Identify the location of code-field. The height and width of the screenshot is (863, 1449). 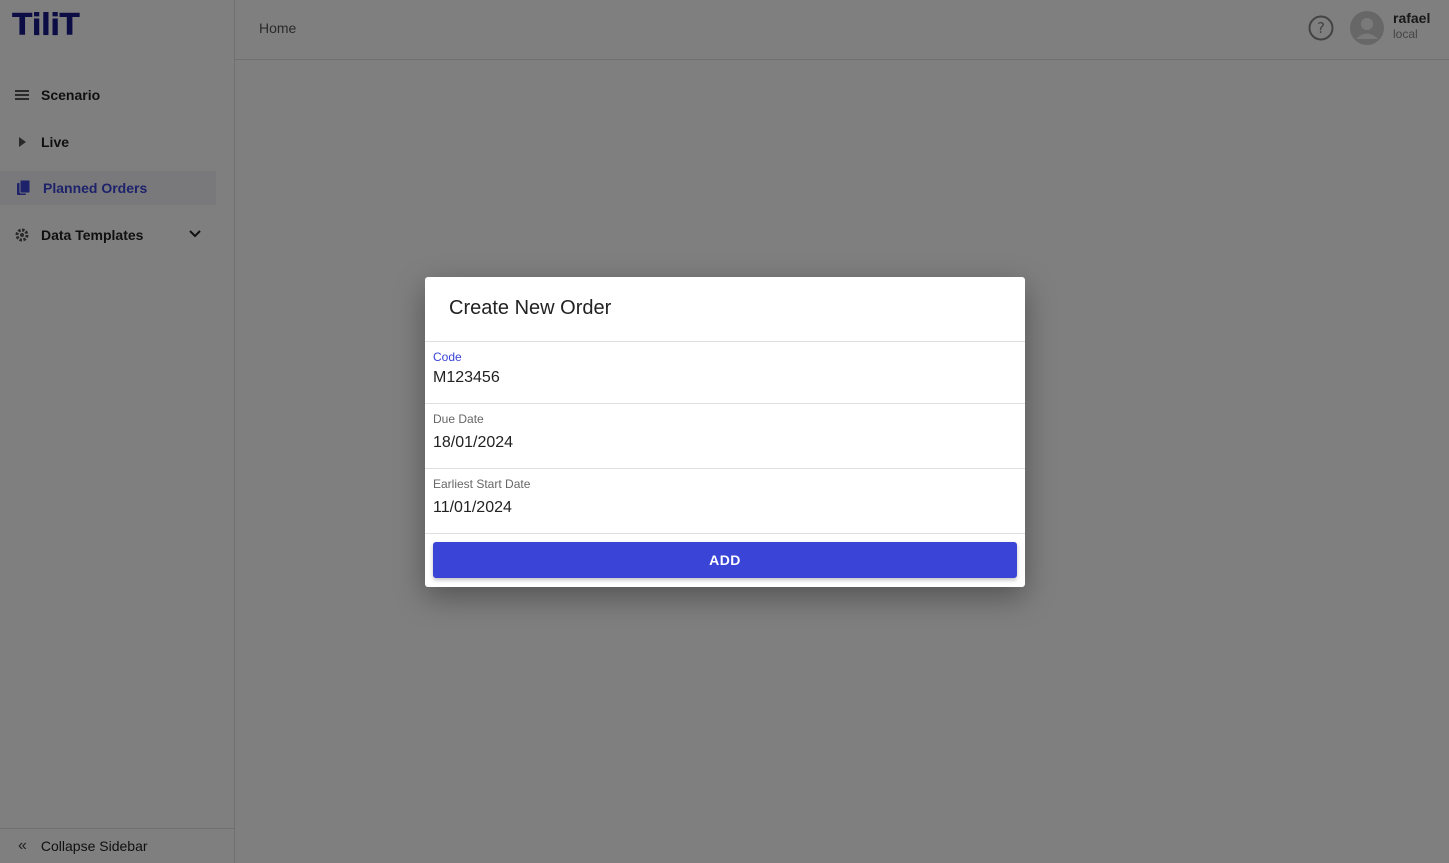
(723, 378).